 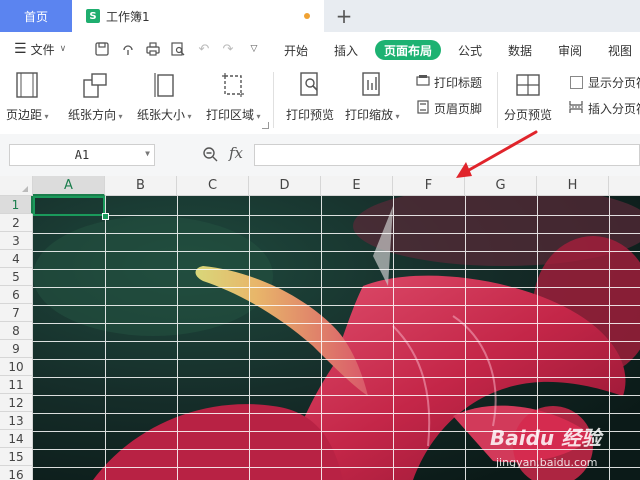 What do you see at coordinates (16, 277) in the screenshot?
I see `row-header-5: 5` at bounding box center [16, 277].